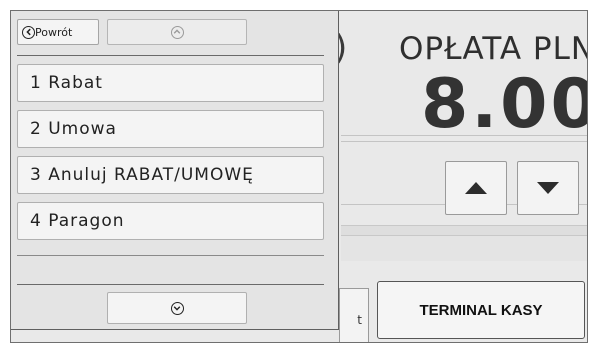 The image size is (590, 346). I want to click on fee-amount: 8.00, so click(504, 104).